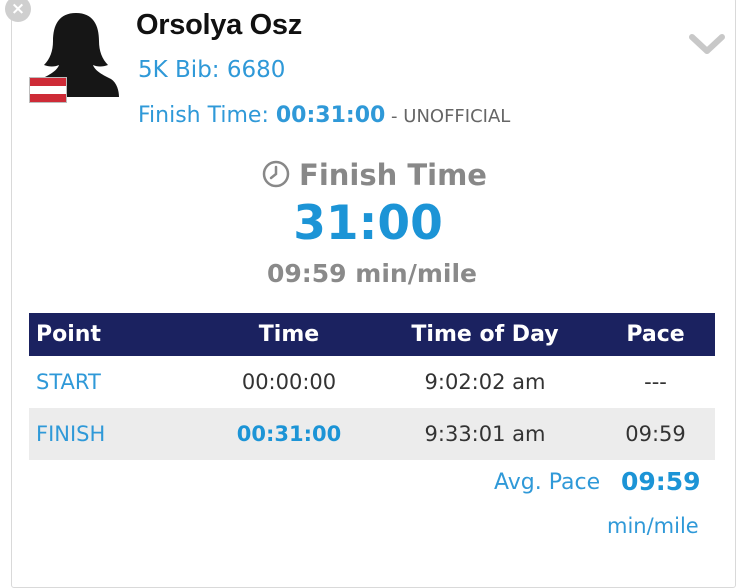 The image size is (748, 588). Describe the element at coordinates (368, 223) in the screenshot. I see `big-finish-time: 31:00` at that location.